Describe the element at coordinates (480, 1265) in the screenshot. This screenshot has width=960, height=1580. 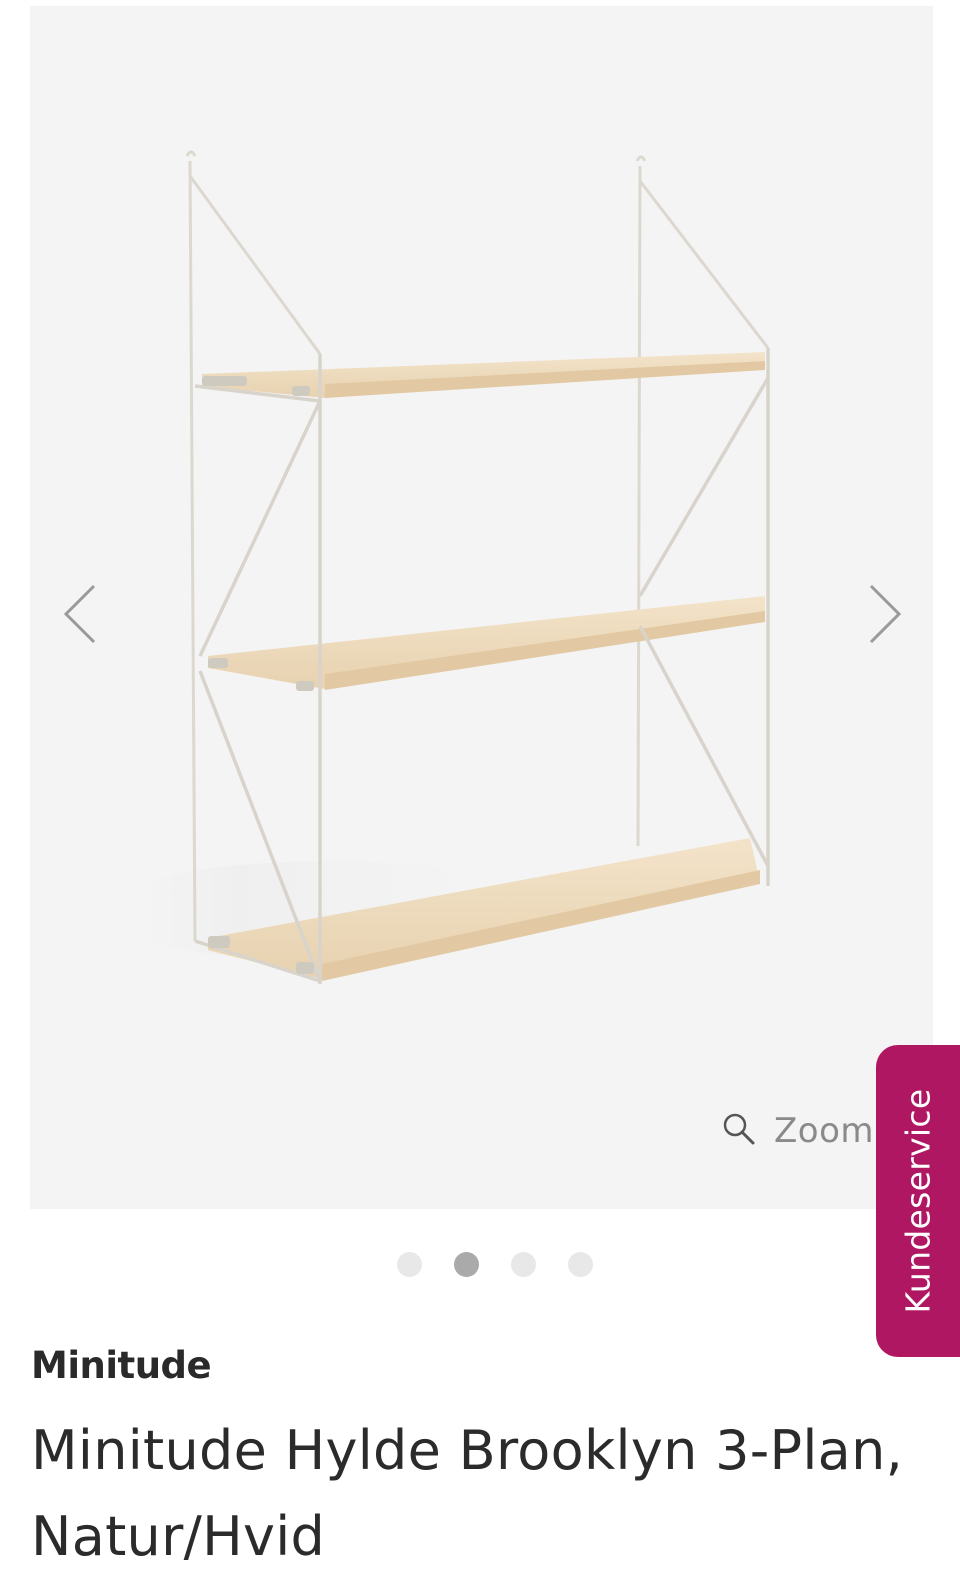
I see `image-pagination` at that location.